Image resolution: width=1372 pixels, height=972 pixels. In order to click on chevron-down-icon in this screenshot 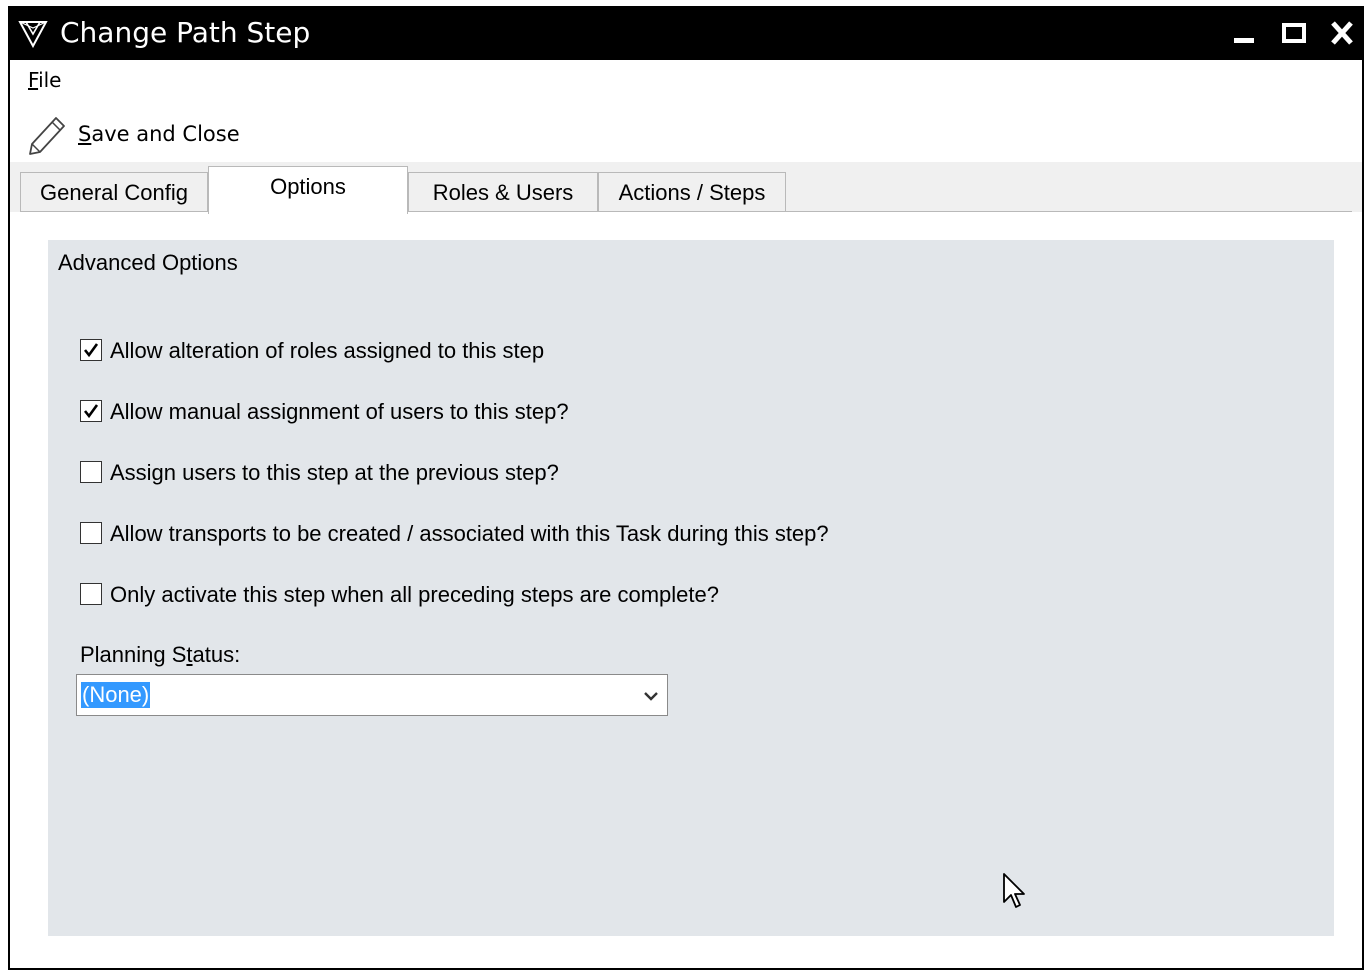, I will do `click(651, 696)`.